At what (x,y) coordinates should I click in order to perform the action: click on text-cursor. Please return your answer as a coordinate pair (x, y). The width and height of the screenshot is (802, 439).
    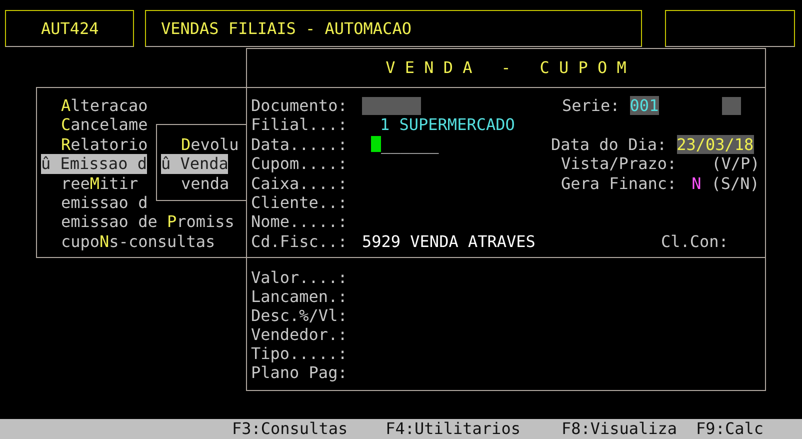
    Looking at the image, I should click on (376, 144).